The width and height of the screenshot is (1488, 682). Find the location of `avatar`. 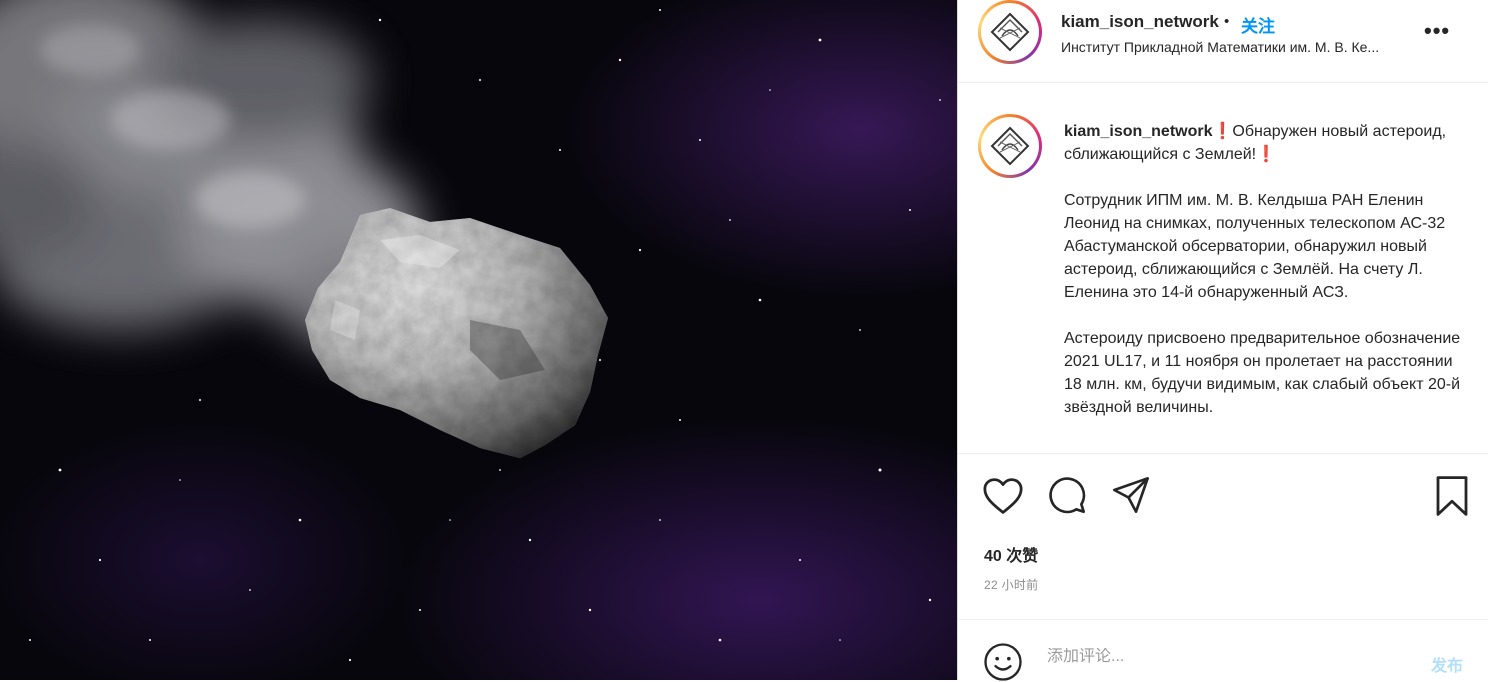

avatar is located at coordinates (1010, 32).